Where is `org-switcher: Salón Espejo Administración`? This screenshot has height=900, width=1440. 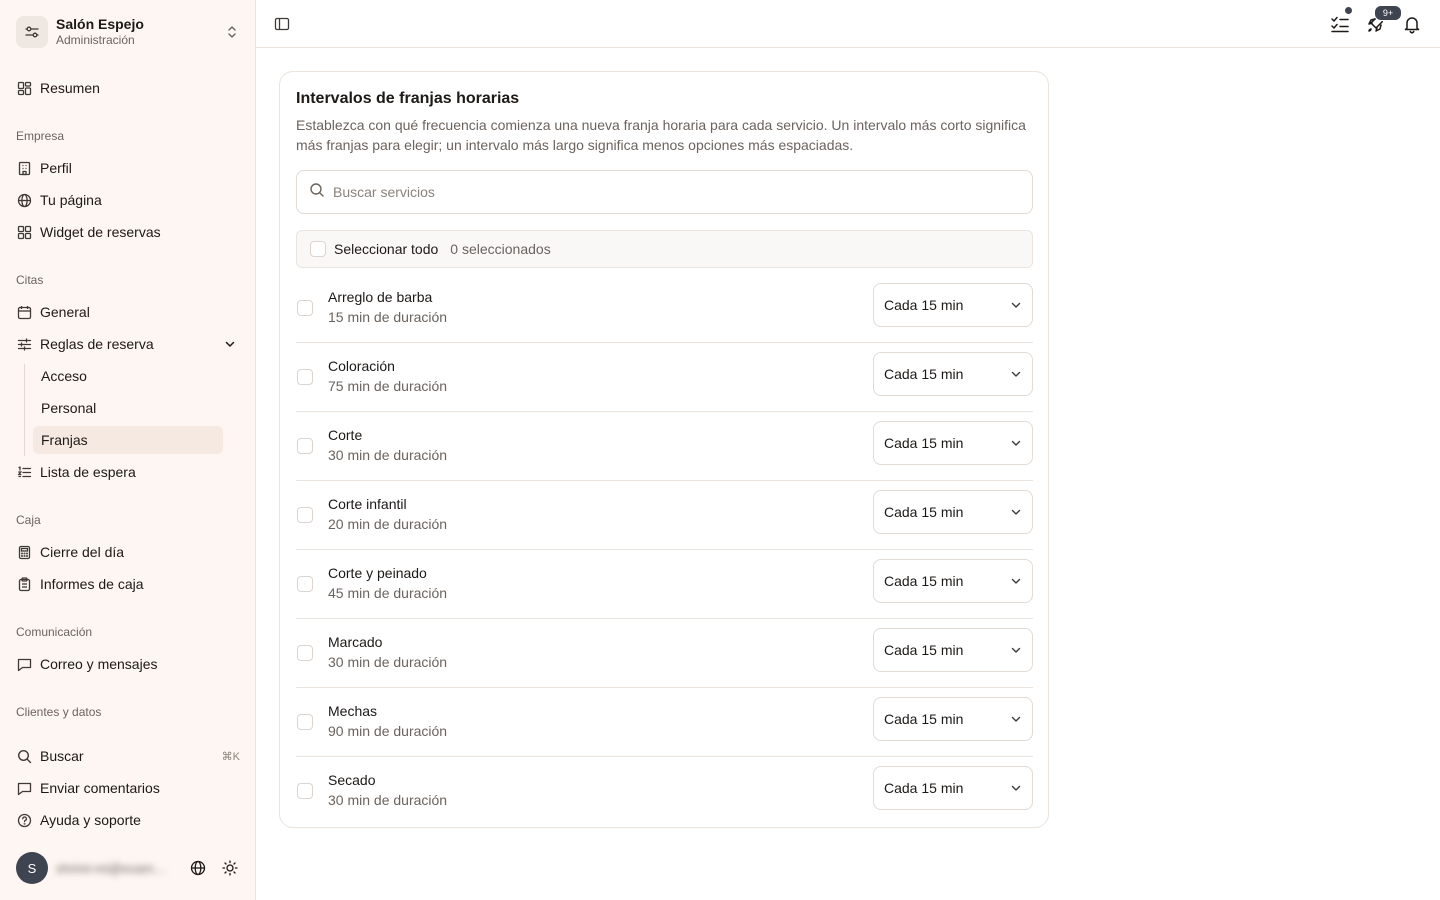 org-switcher: Salón Espejo Administración is located at coordinates (128, 32).